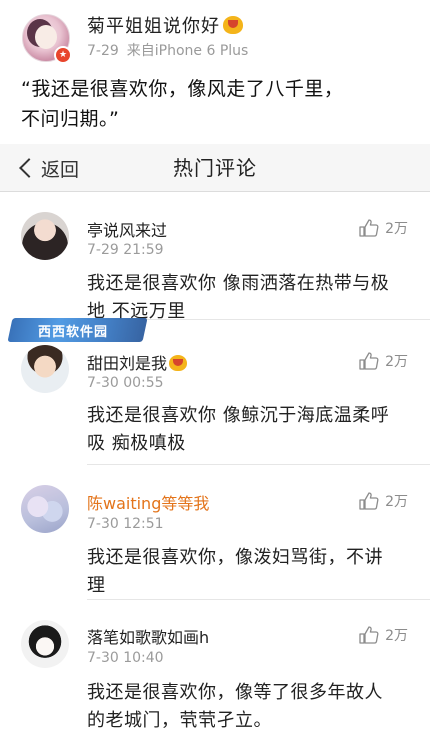 This screenshot has width=430, height=734. Describe the element at coordinates (235, 557) in the screenshot. I see `comment-text-line: 我还是很喜欢你，像泼妇骂街，不讲` at that location.